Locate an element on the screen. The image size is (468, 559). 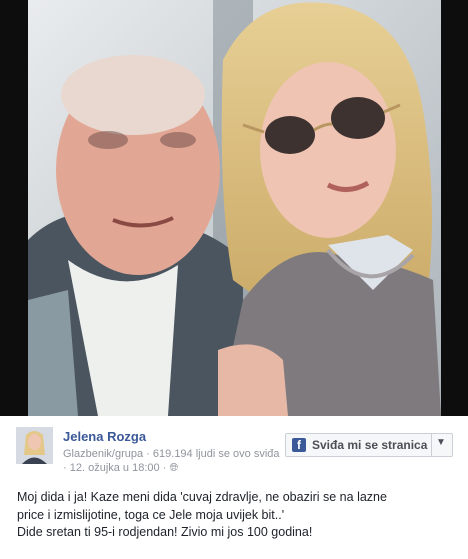
chevron-down-icon: ▼ is located at coordinates (441, 442).